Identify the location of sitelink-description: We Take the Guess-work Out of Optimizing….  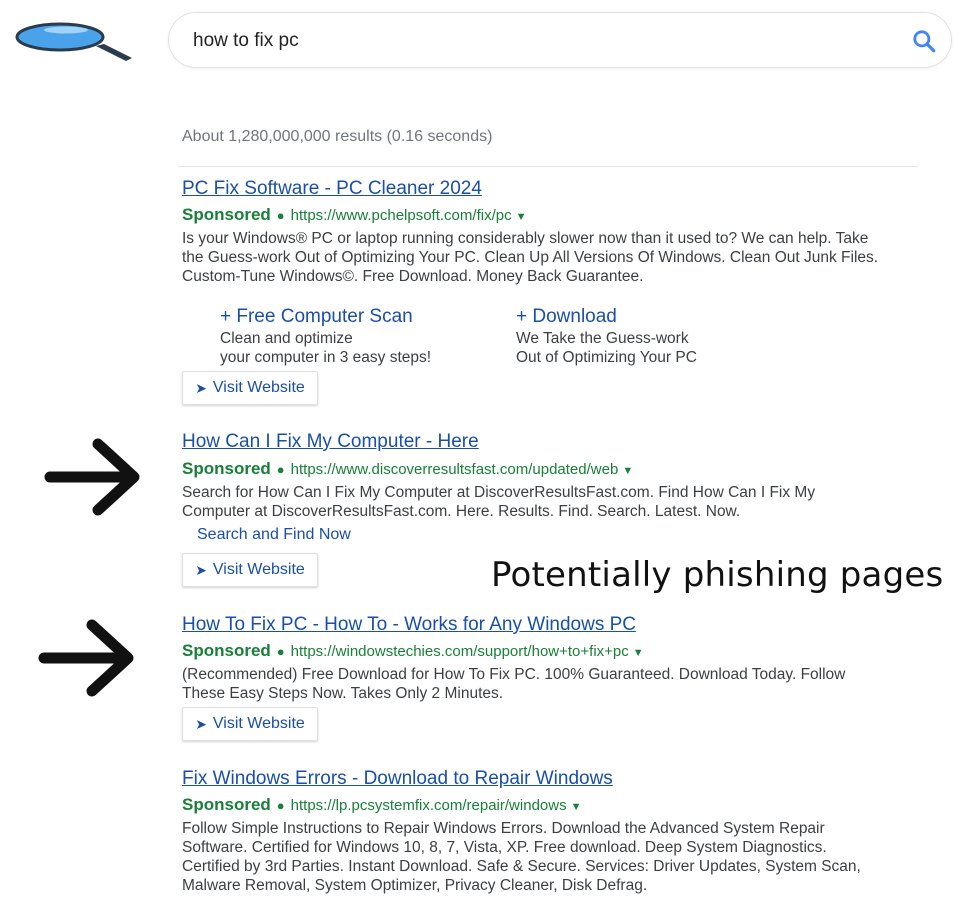
(606, 348).